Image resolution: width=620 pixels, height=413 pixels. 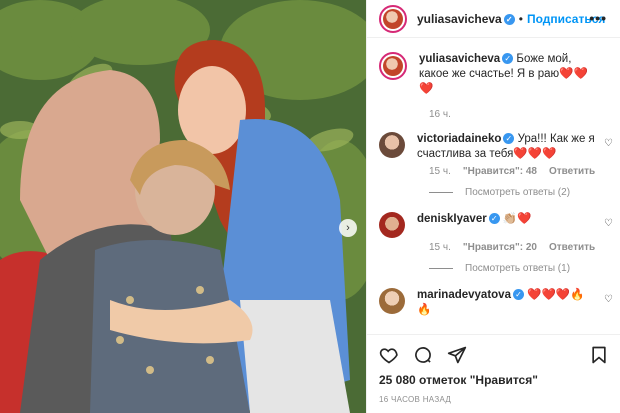 I want to click on comment-meta: 15 ч. "Нравится": 48 Ответить, so click(x=524, y=171).